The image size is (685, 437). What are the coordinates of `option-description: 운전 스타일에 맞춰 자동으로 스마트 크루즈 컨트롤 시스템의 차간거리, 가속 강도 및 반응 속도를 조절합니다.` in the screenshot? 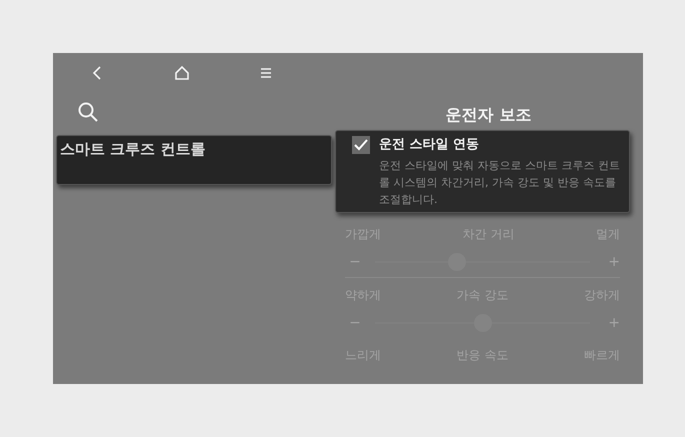 It's located at (500, 183).